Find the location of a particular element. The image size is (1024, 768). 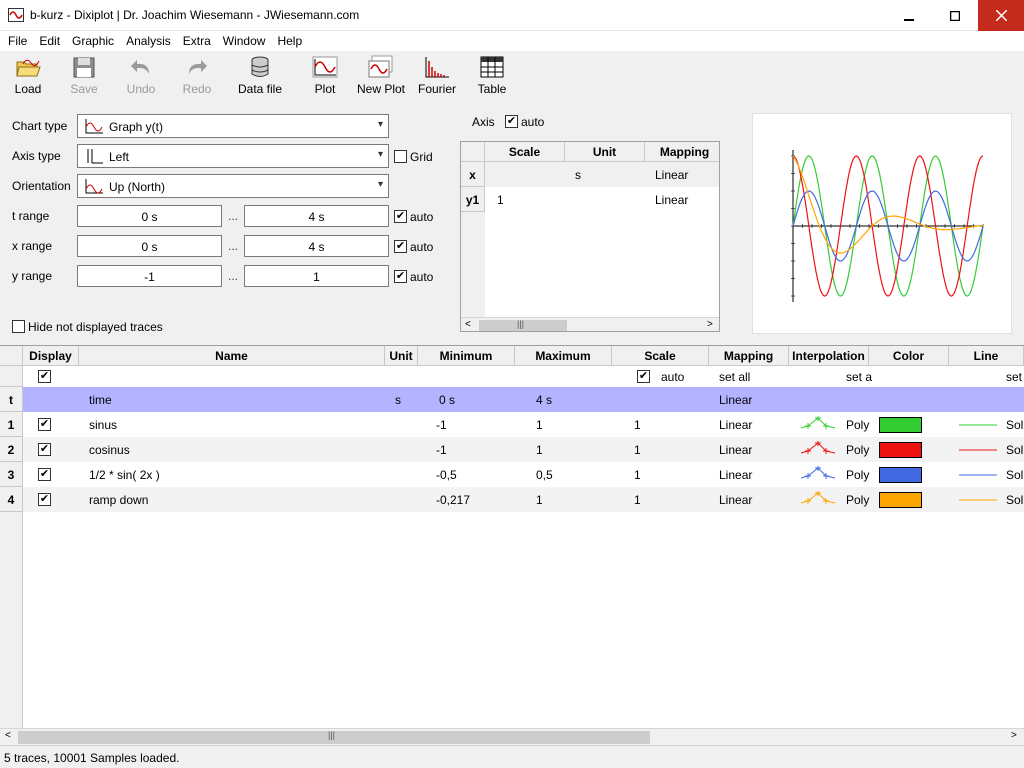

line-set-all: set is located at coordinates (1014, 377).